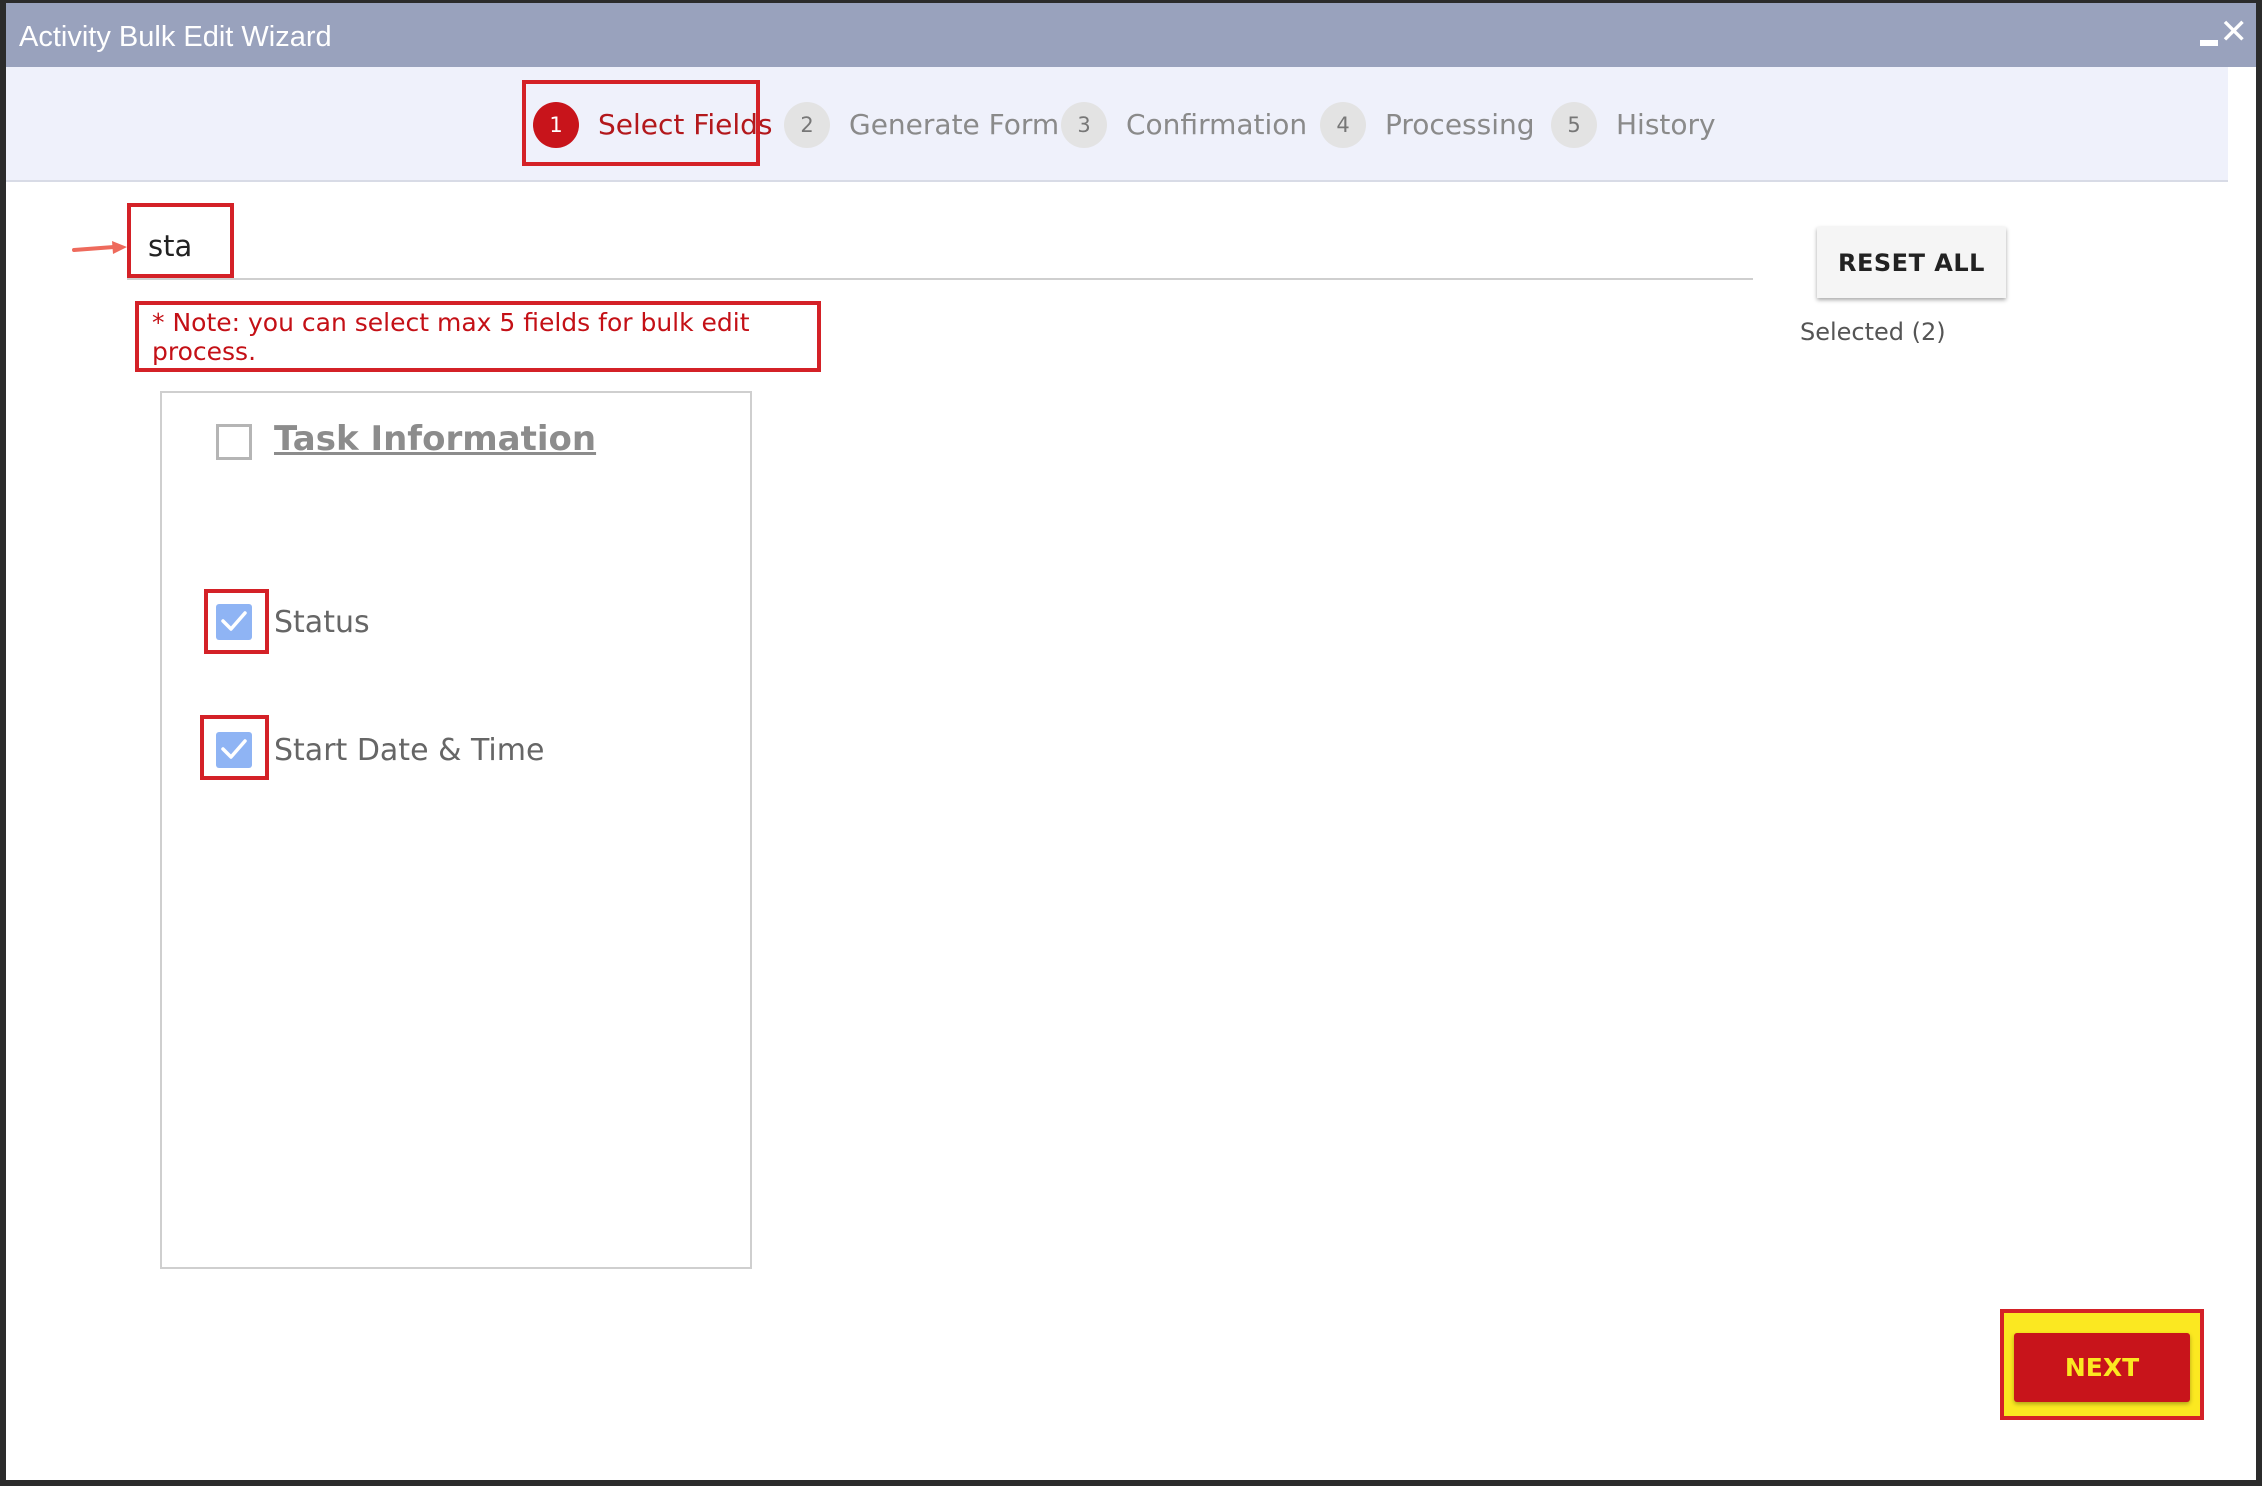  Describe the element at coordinates (954, 124) in the screenshot. I see `step-label: Generate Form` at that location.